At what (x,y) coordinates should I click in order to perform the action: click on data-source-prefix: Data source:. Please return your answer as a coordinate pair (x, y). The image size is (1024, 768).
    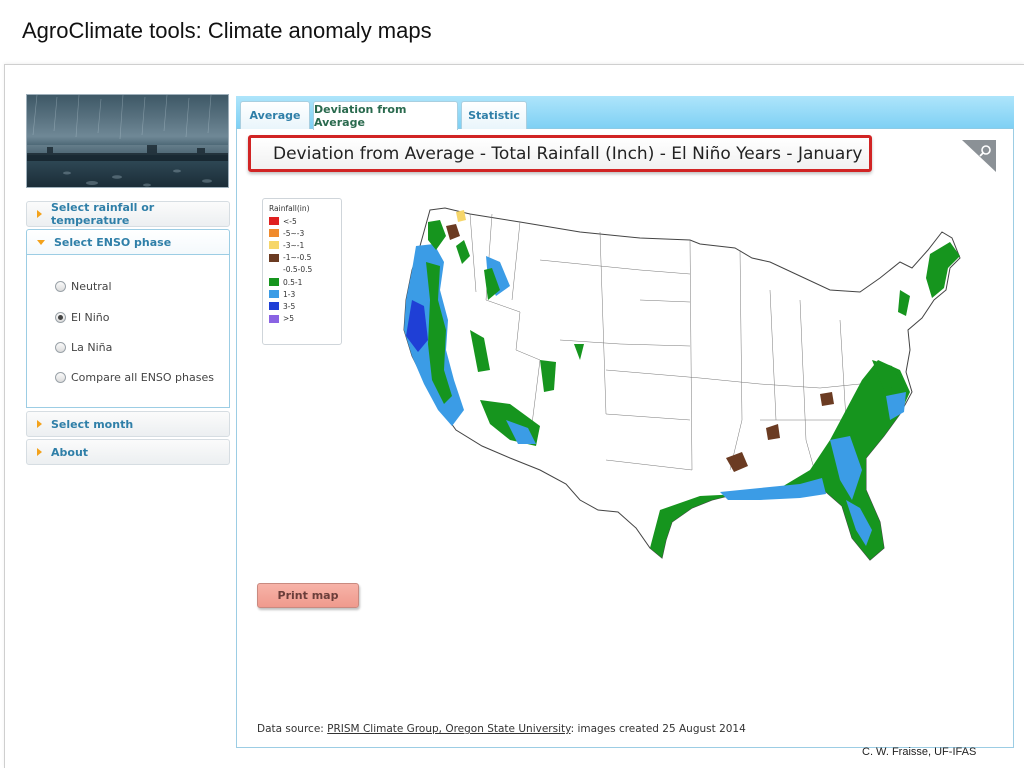
    Looking at the image, I should click on (292, 729).